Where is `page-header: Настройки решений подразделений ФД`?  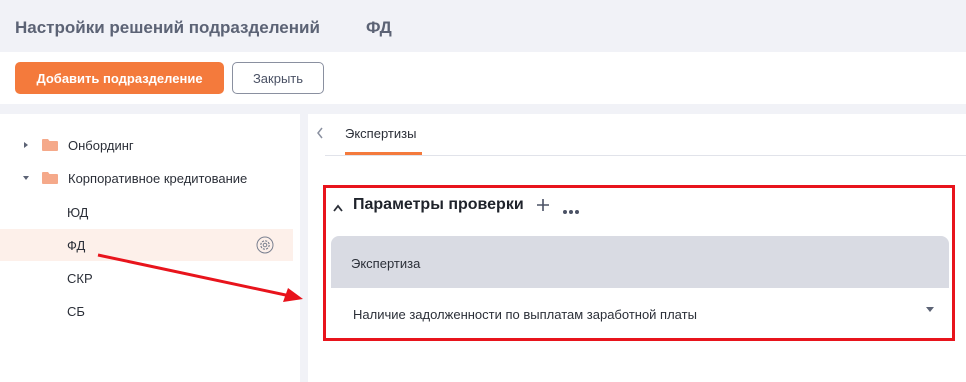 page-header: Настройки решений подразделений ФД is located at coordinates (483, 26).